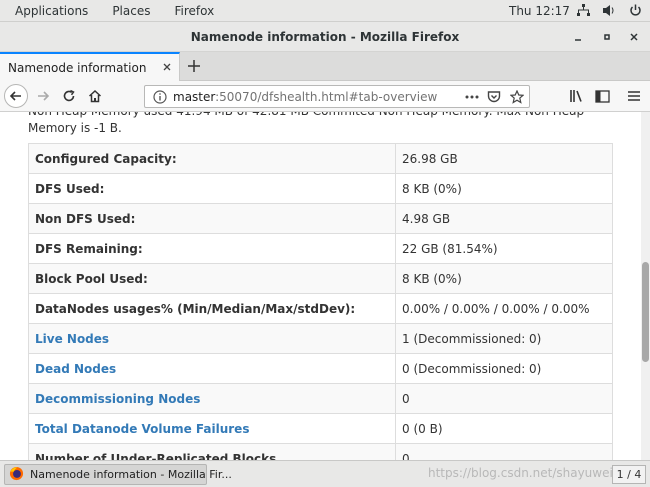 Image resolution: width=650 pixels, height=487 pixels. Describe the element at coordinates (504, 308) in the screenshot. I see `row-value: 0.00% / 0.00% / 0.00% / 0.00%` at that location.